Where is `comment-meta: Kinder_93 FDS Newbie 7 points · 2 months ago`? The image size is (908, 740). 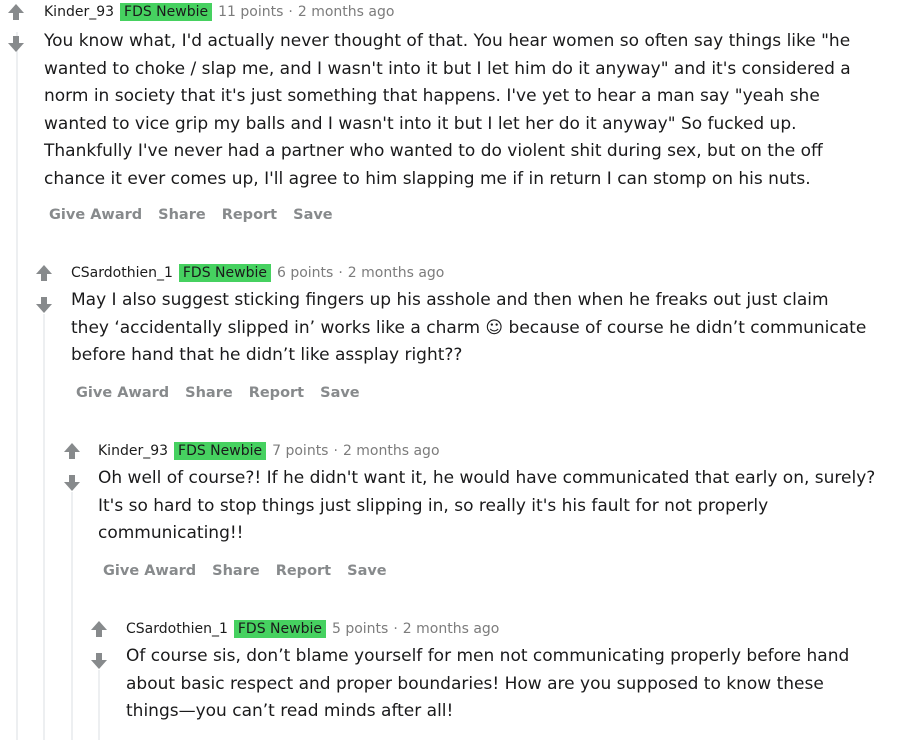
comment-meta: Kinder_93 FDS Newbie 7 points · 2 months ago is located at coordinates (269, 451).